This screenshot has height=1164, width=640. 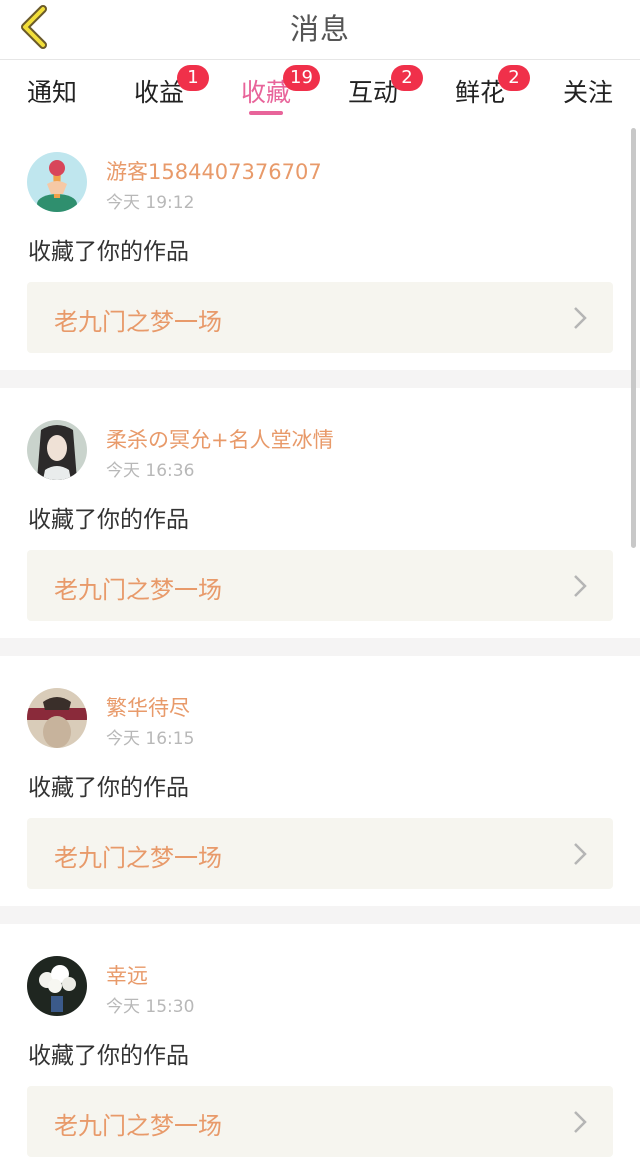 What do you see at coordinates (193, 78) in the screenshot?
I see `earnings-badge: 1` at bounding box center [193, 78].